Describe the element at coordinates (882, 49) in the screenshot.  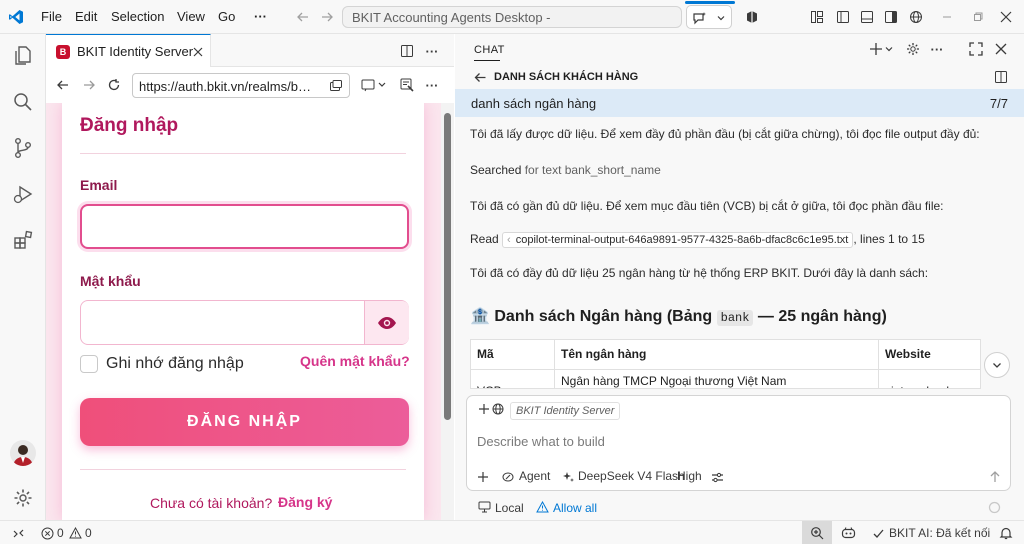
I see `new-chat-icon` at that location.